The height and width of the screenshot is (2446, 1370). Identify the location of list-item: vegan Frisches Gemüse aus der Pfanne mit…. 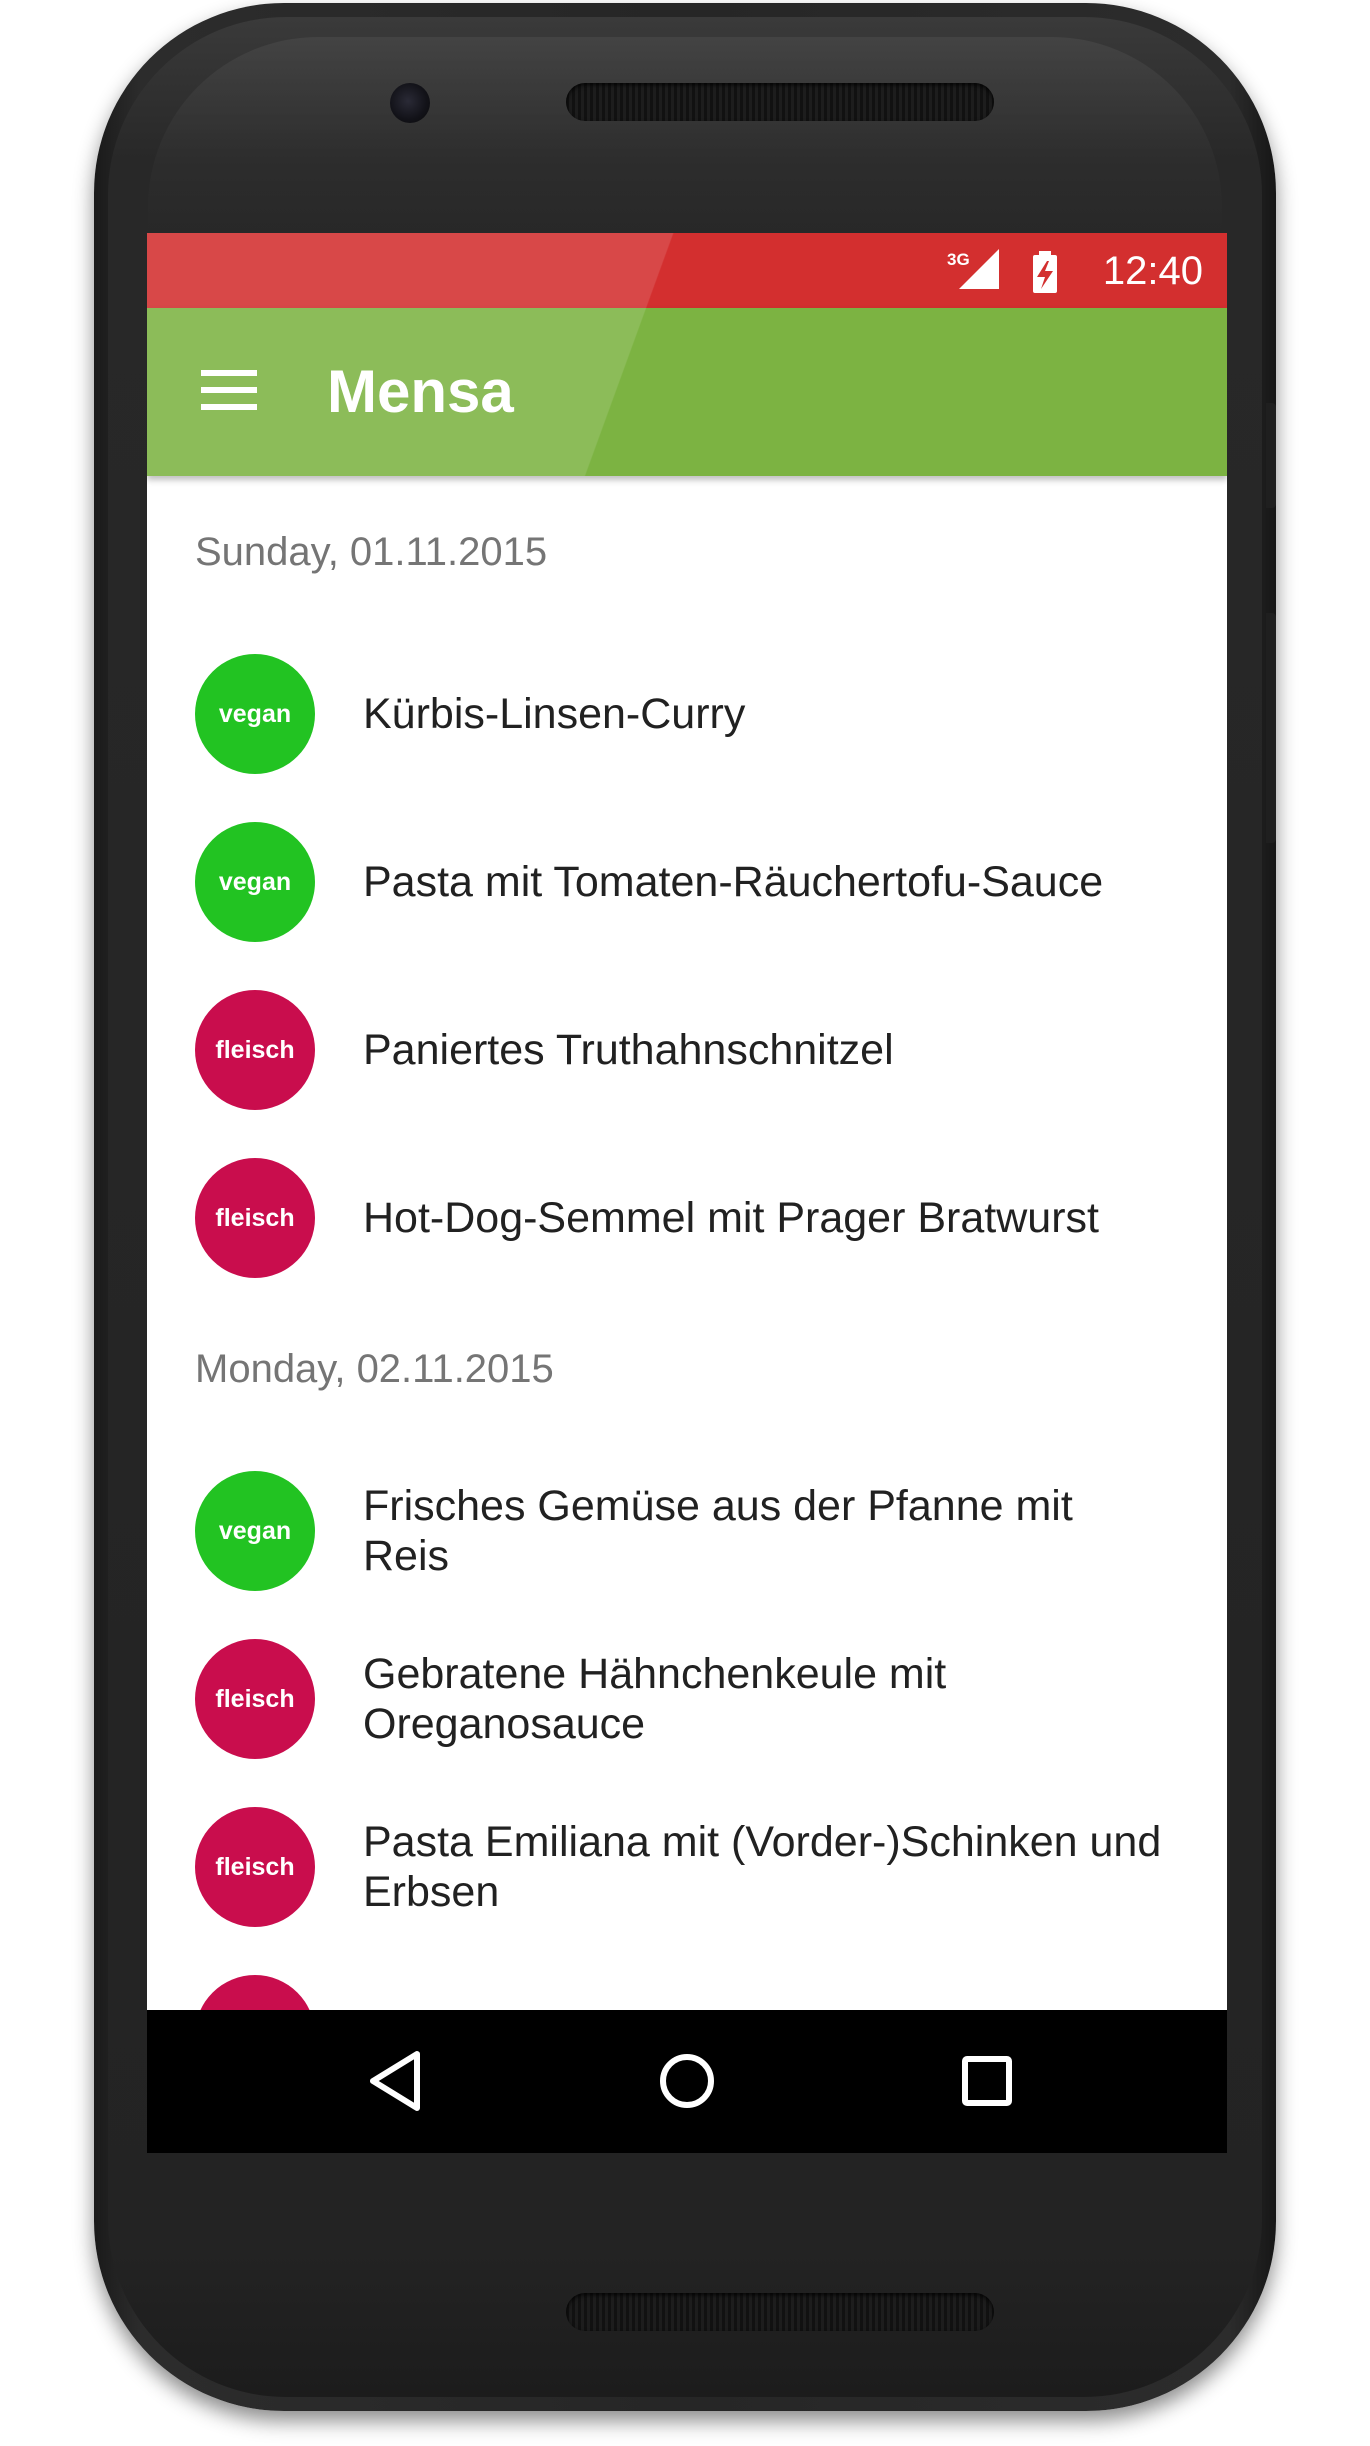
(687, 1531).